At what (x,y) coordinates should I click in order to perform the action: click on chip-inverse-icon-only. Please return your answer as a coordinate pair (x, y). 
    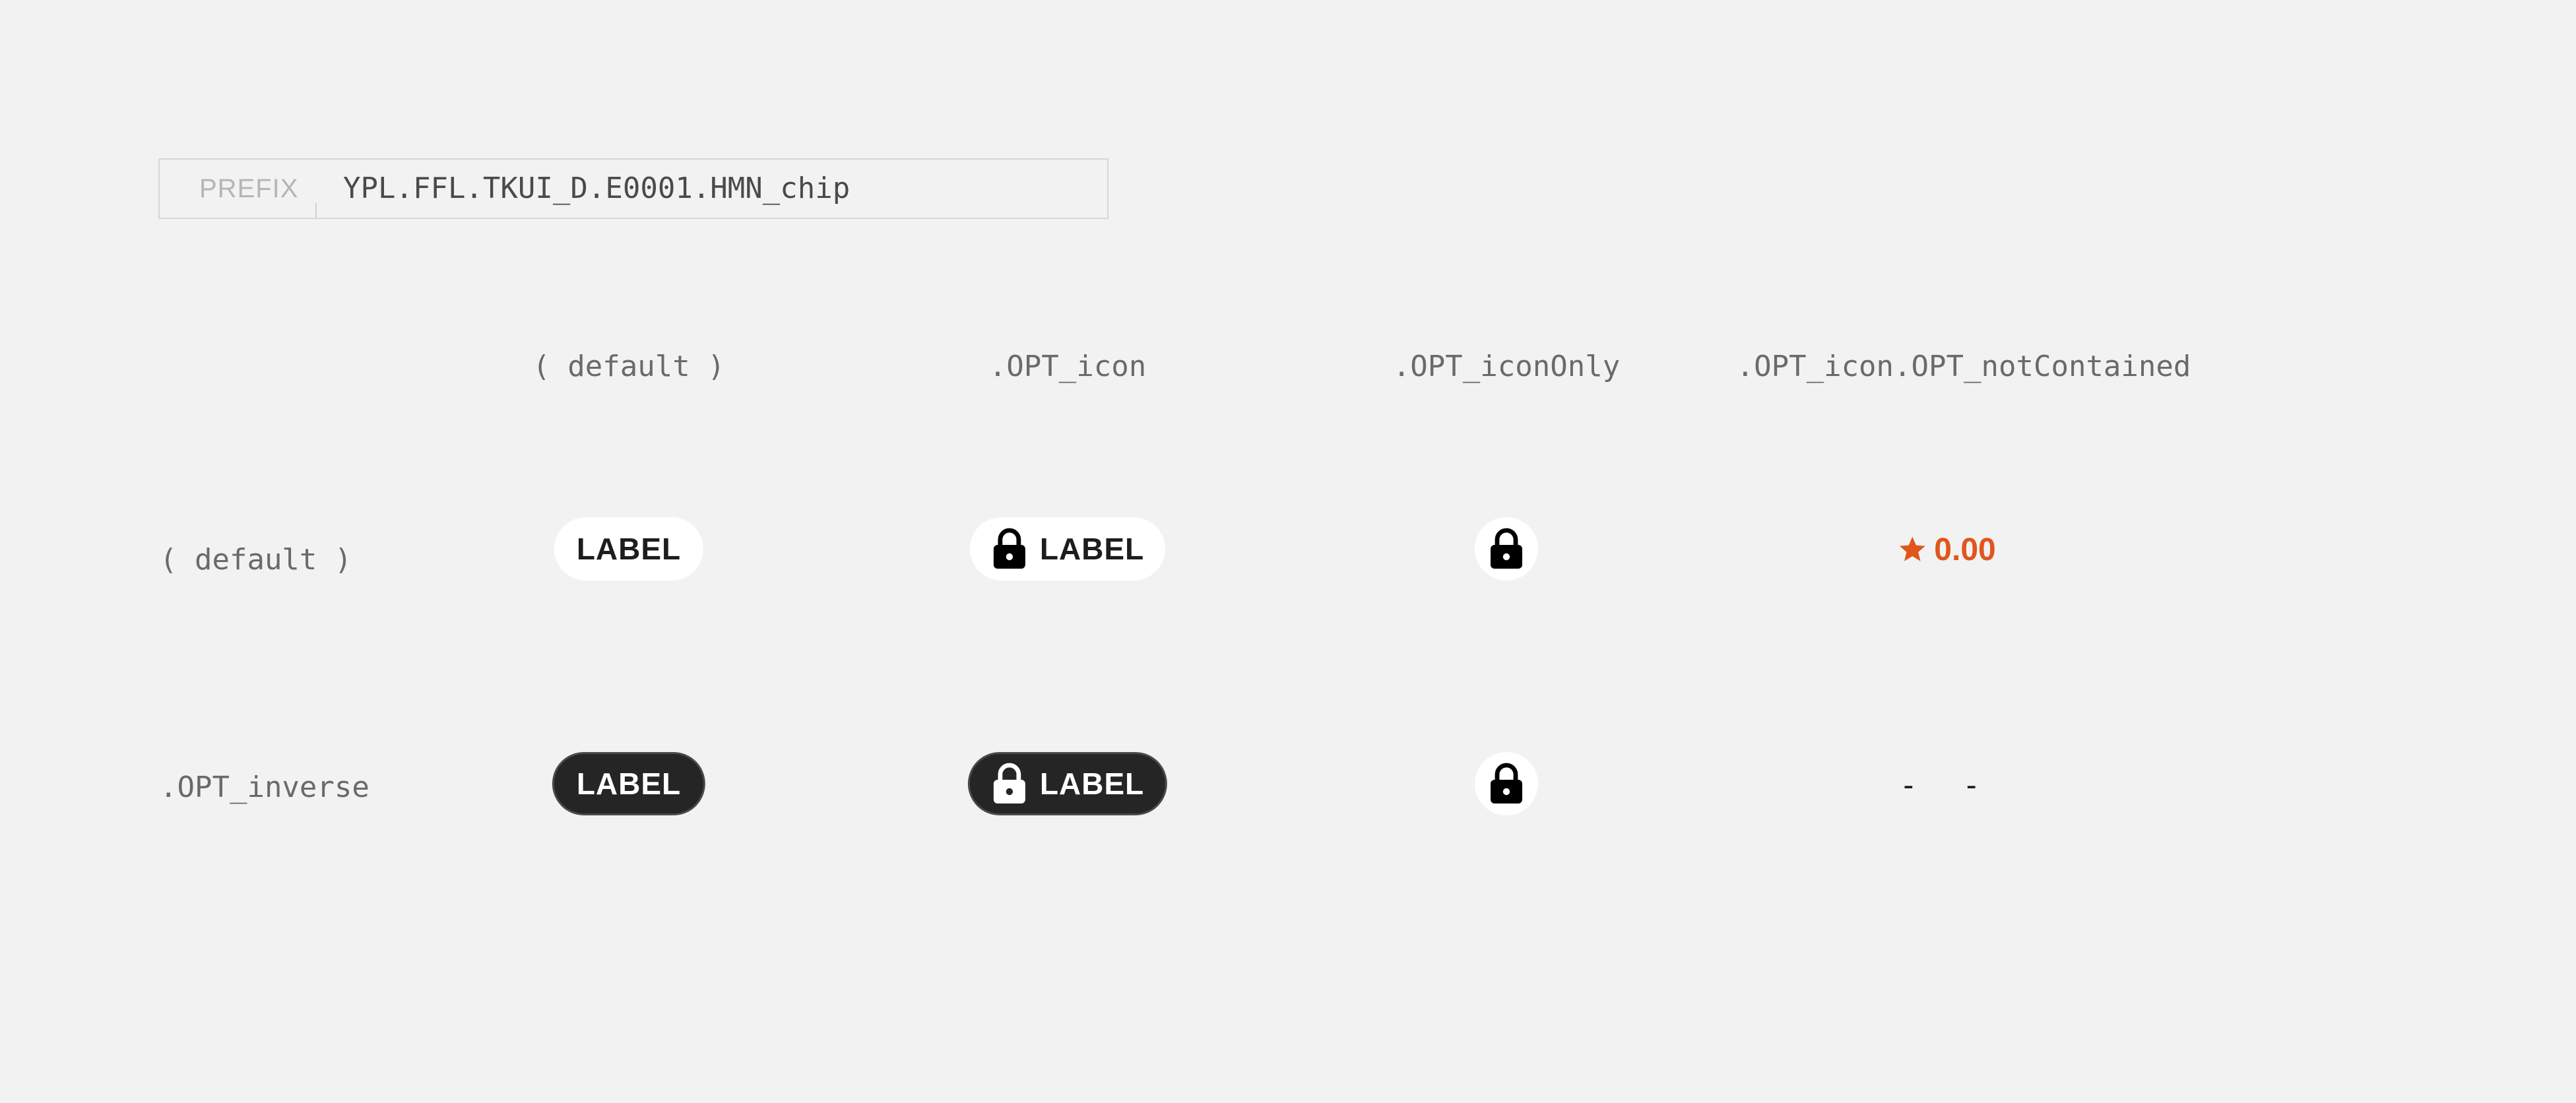
    Looking at the image, I should click on (1506, 783).